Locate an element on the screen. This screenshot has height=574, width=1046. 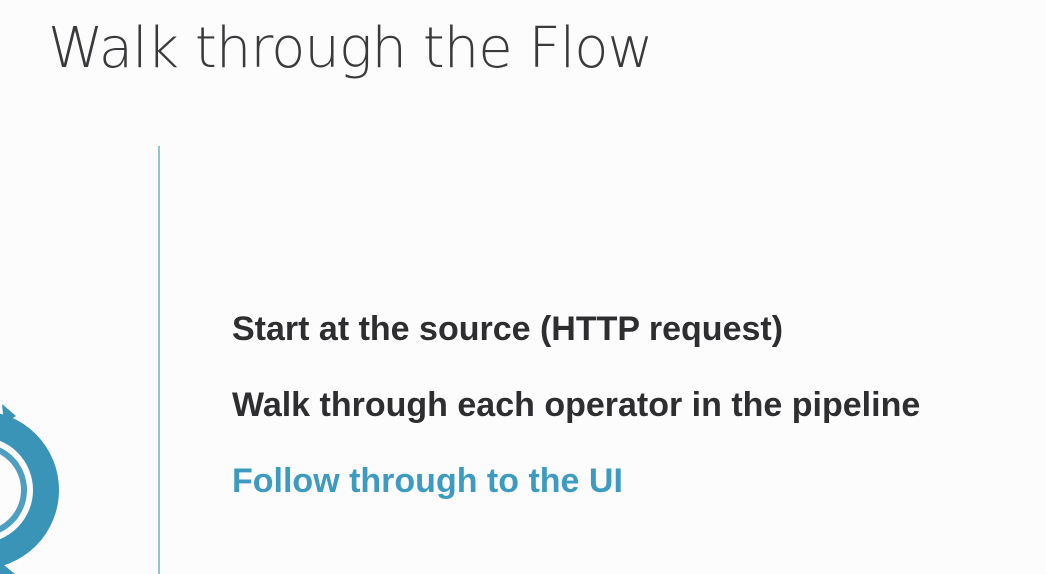
bullet-item-source: Start at the source (HTTP request) is located at coordinates (508, 329).